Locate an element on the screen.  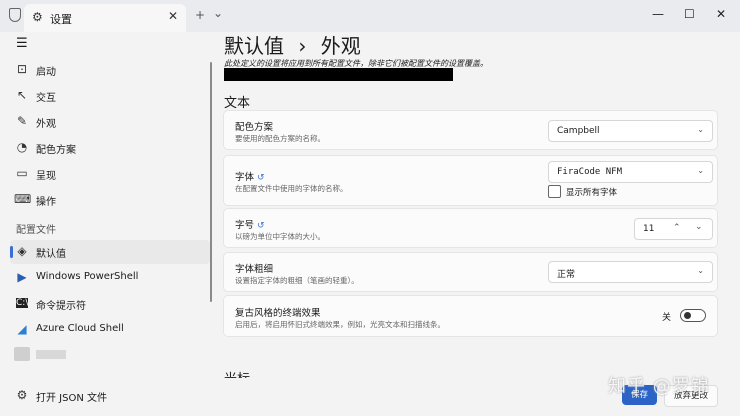
layers-icon: ◈ is located at coordinates (22, 251).